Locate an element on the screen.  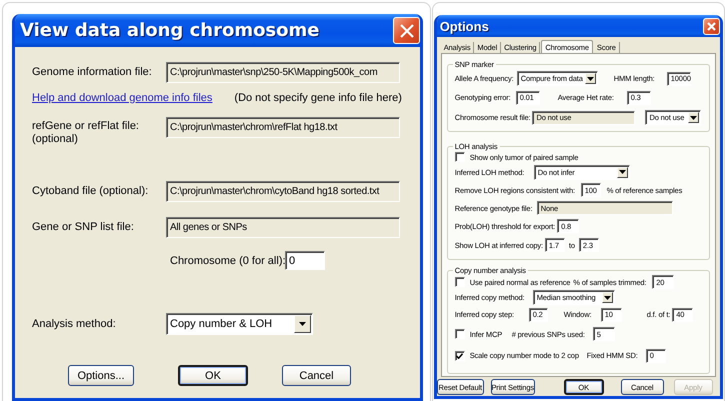
note-text: (Do not specify gene info file here) is located at coordinates (318, 98).